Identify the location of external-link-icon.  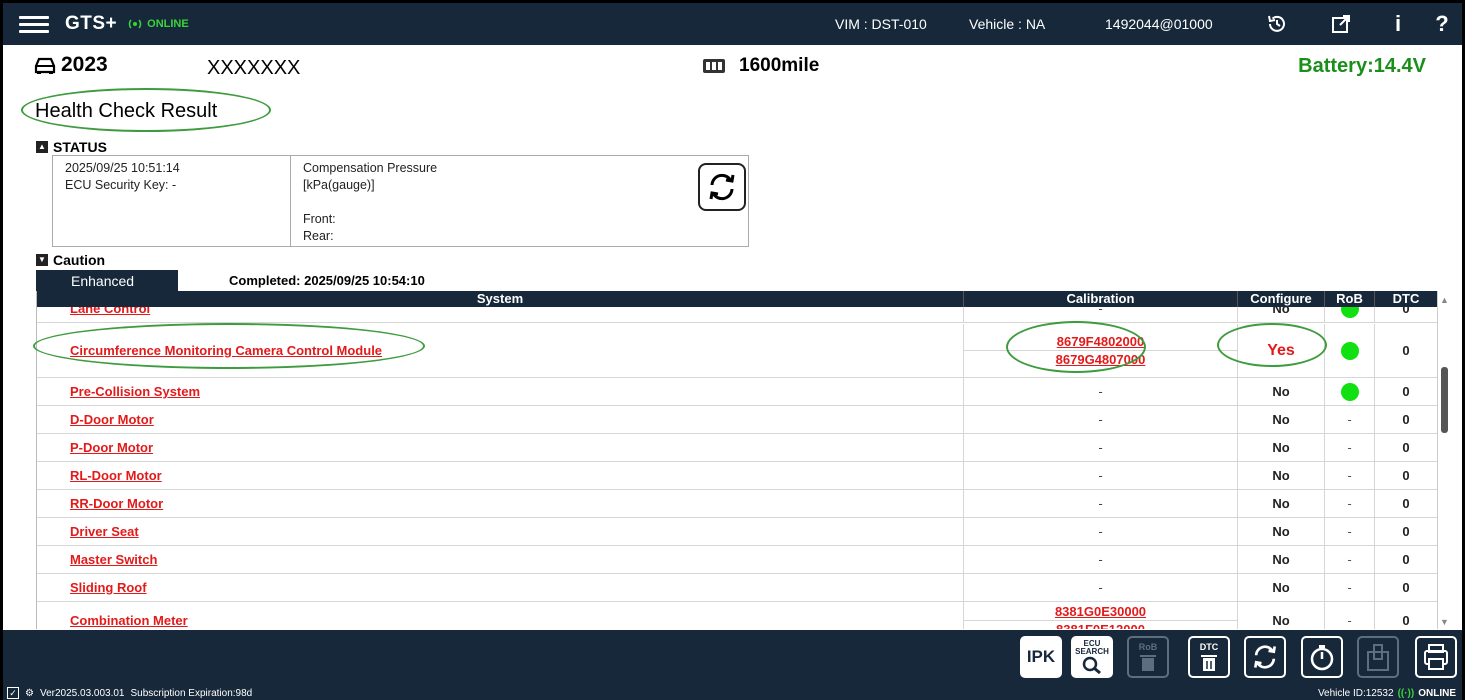
(1341, 24).